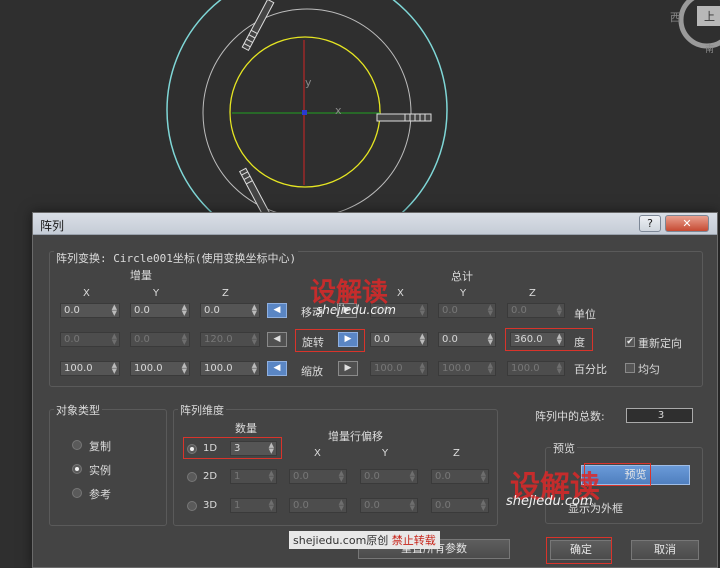 Image resolution: width=720 pixels, height=568 pixels. What do you see at coordinates (225, 293) in the screenshot?
I see `inc-axis-z: Z` at bounding box center [225, 293].